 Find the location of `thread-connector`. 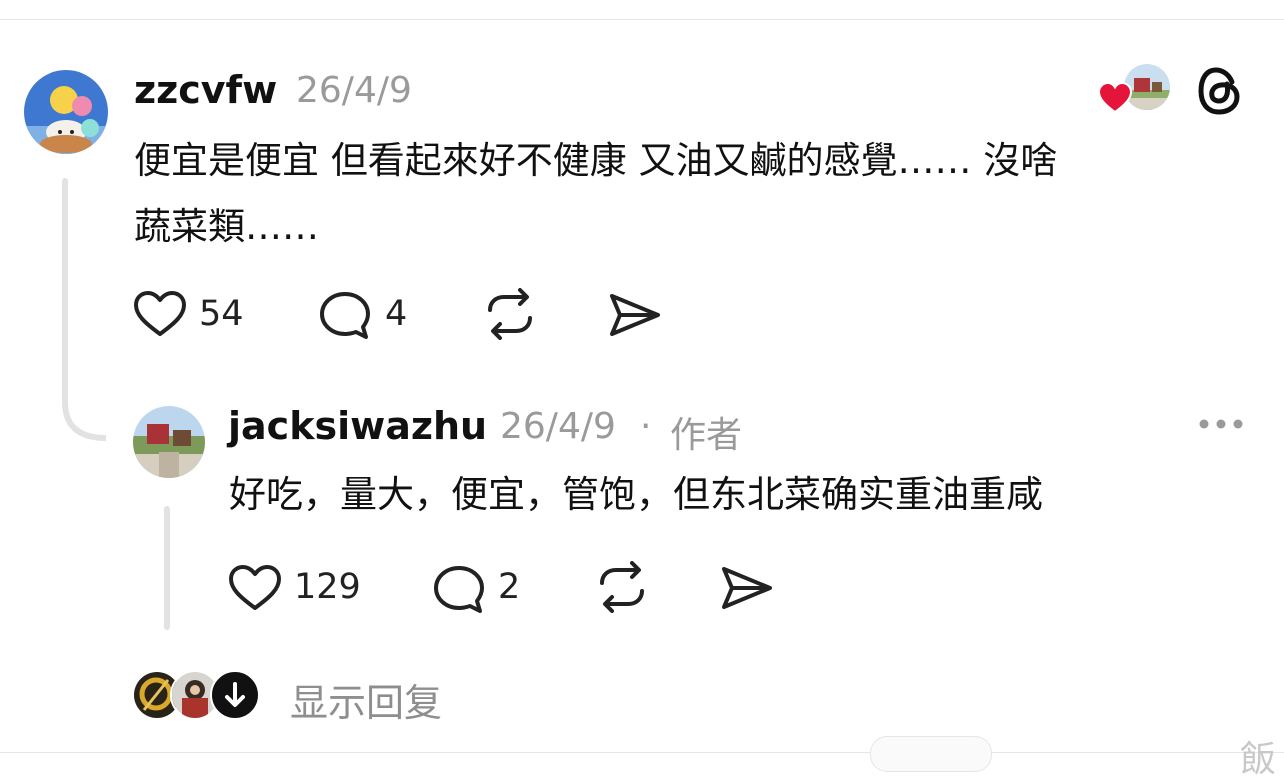

thread-connector is located at coordinates (65, 293).